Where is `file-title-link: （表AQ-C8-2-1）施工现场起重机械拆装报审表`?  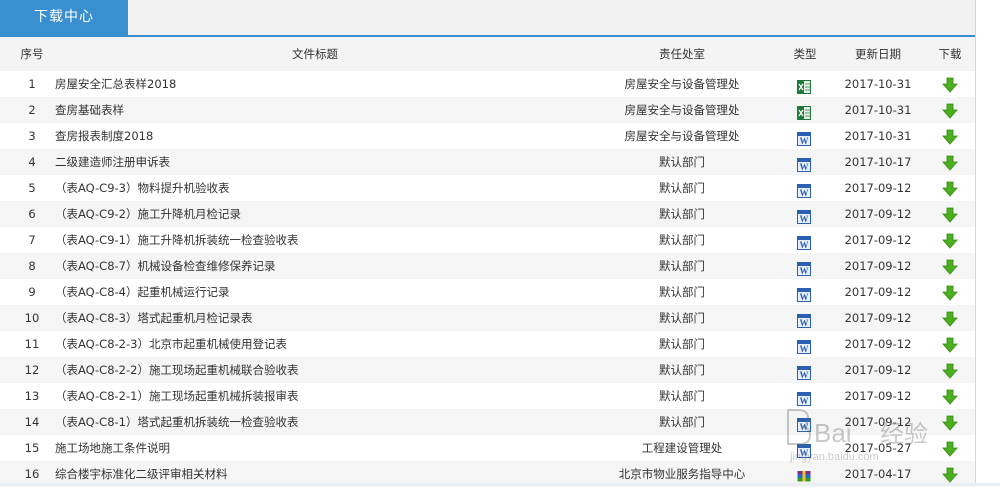
file-title-link: （表AQ-C8-2-1）施工现场起重机械拆装报审表 is located at coordinates (315, 396).